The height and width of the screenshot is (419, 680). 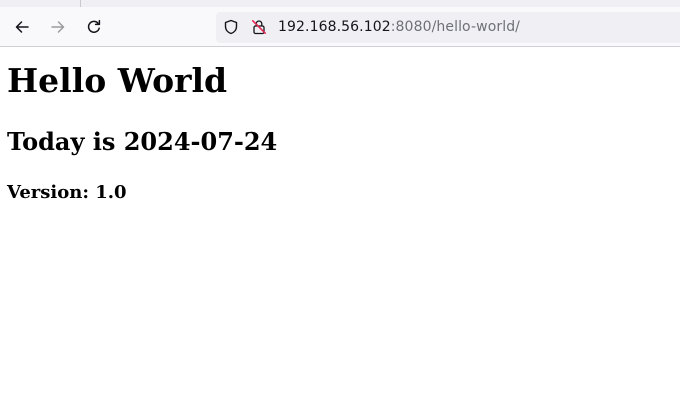 What do you see at coordinates (117, 80) in the screenshot?
I see `page-title: Hello World` at bounding box center [117, 80].